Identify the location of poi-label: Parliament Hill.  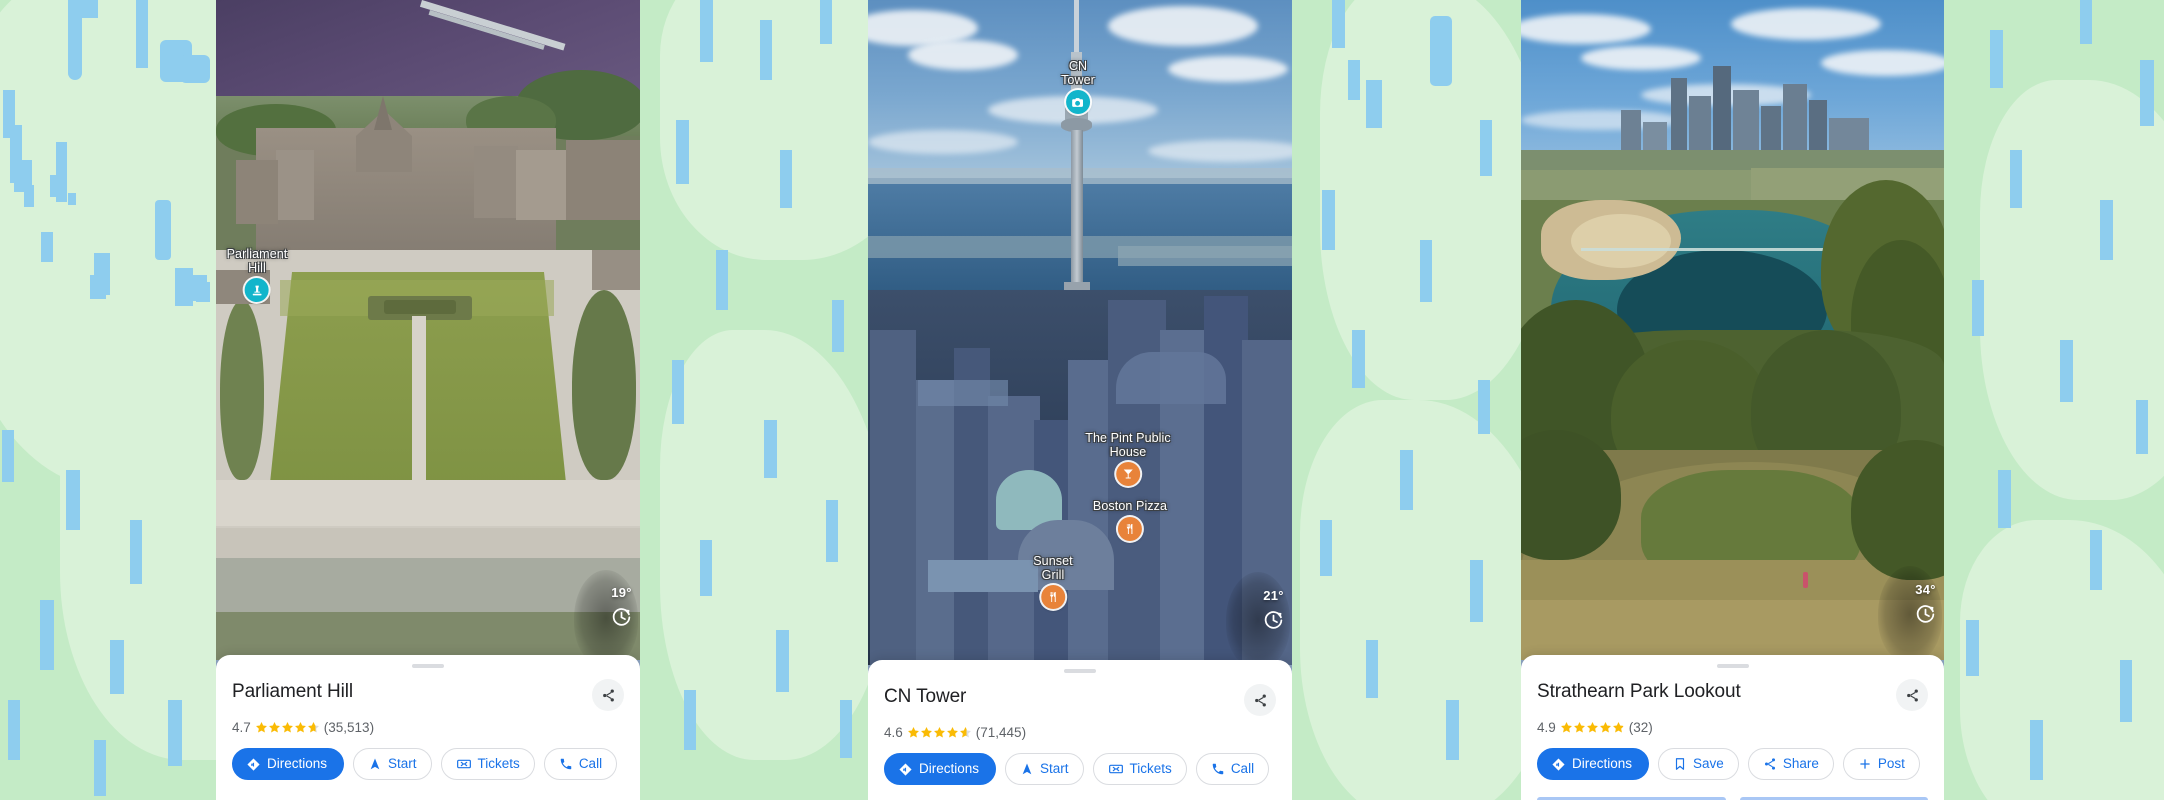
(257, 261).